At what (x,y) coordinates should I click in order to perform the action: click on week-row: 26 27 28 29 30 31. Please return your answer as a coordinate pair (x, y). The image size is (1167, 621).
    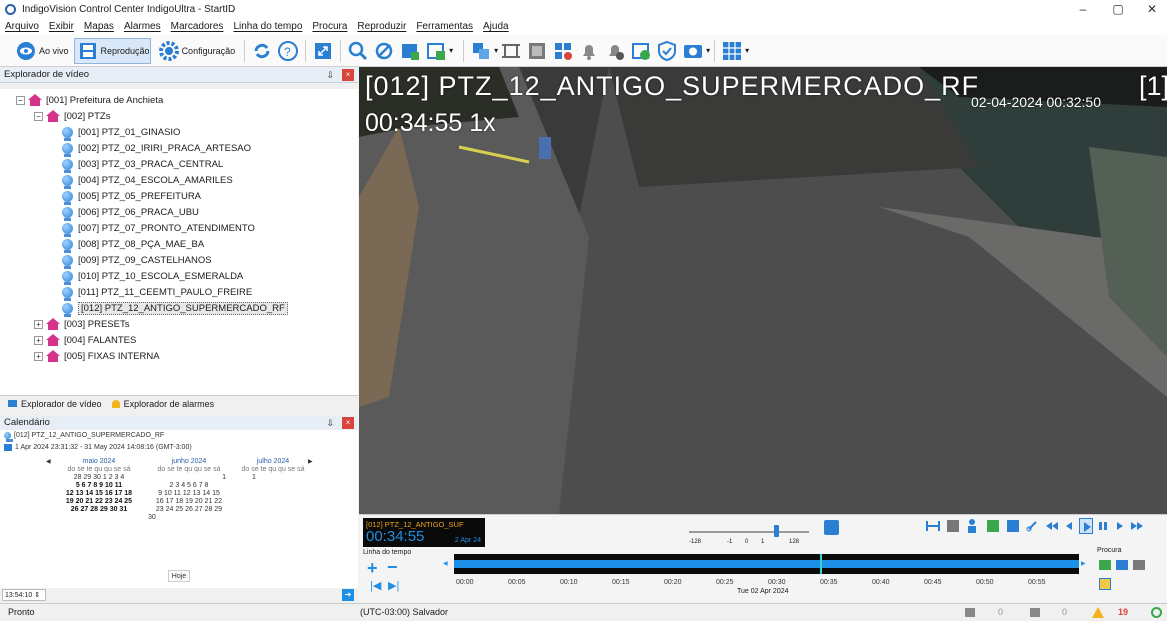
    Looking at the image, I should click on (99, 510).